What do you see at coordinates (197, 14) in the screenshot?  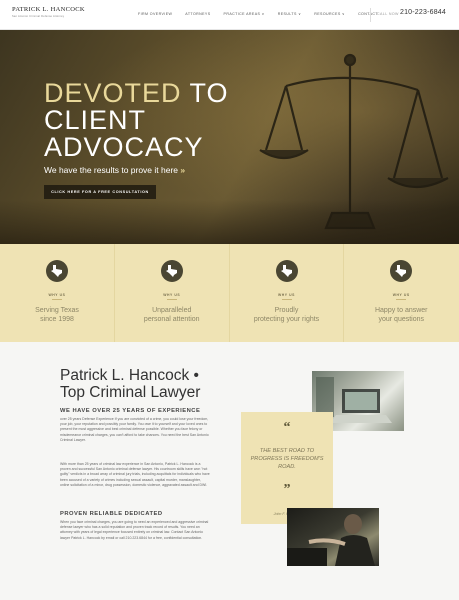 I see `nav-attorneys: ATTORNEYS` at bounding box center [197, 14].